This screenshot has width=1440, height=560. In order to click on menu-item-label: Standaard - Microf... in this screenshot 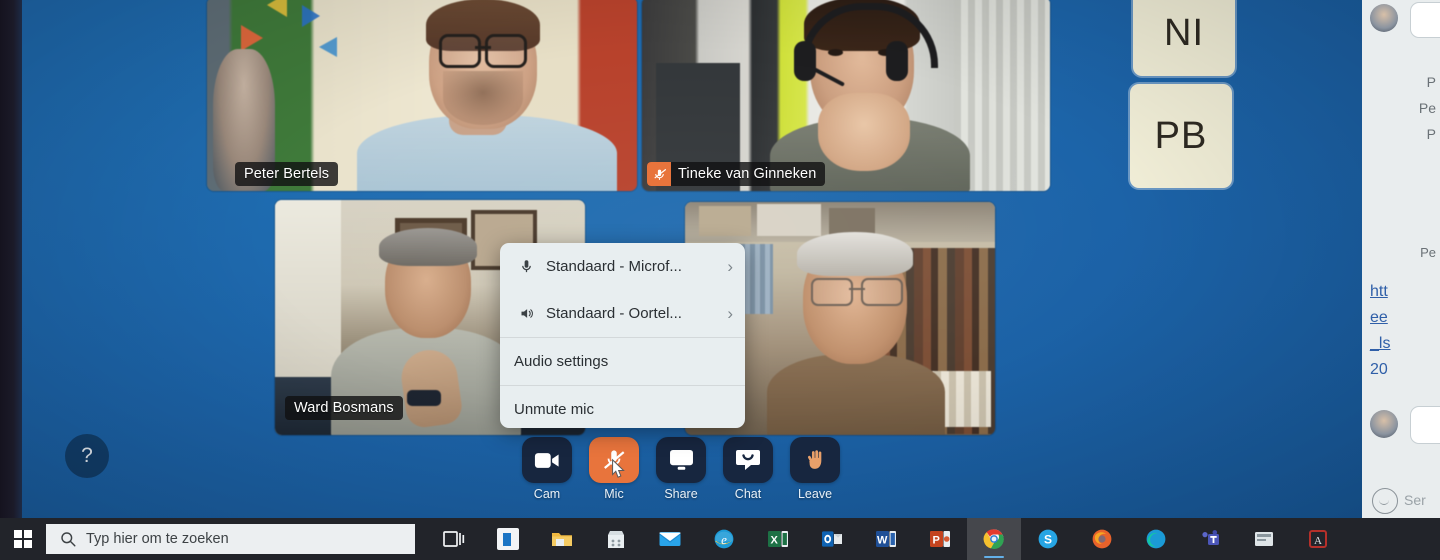, I will do `click(614, 266)`.